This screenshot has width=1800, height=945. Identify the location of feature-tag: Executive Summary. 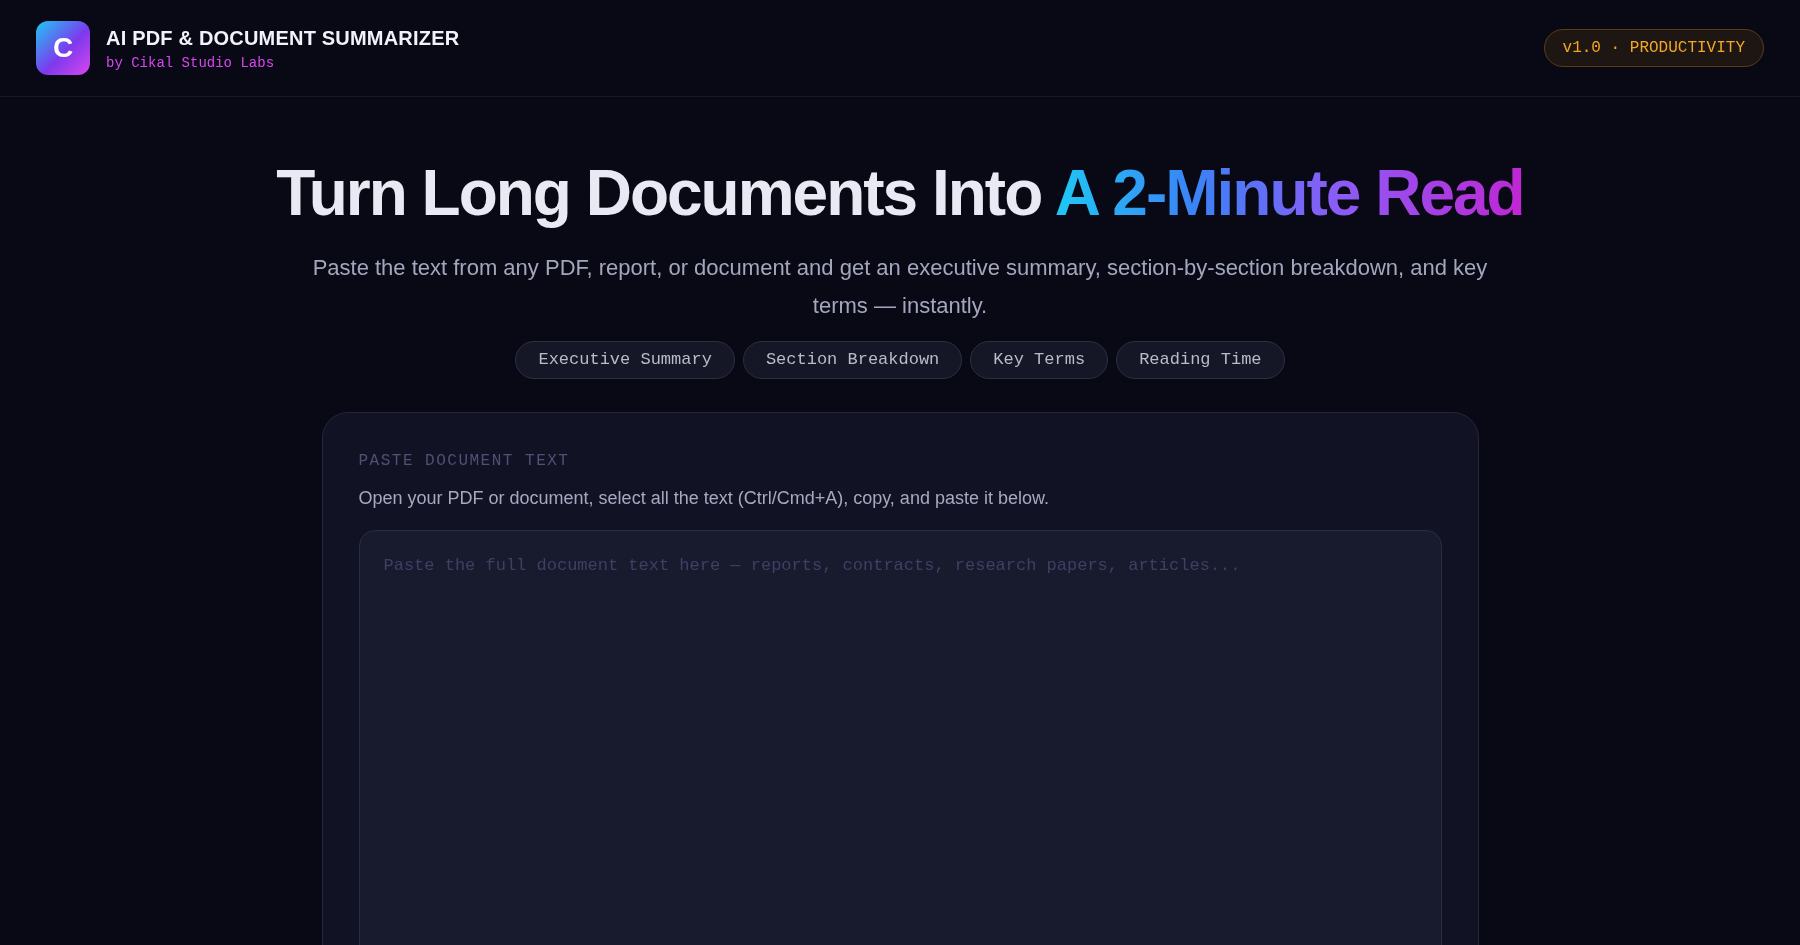
(625, 360).